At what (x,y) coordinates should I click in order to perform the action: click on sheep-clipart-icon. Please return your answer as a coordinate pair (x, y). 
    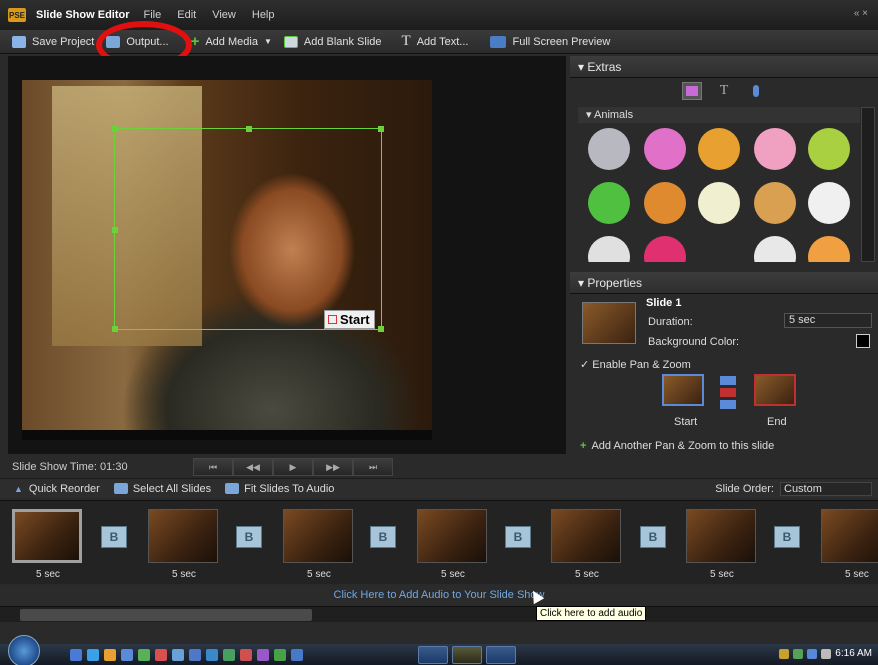
    Looking at the image, I should click on (719, 203).